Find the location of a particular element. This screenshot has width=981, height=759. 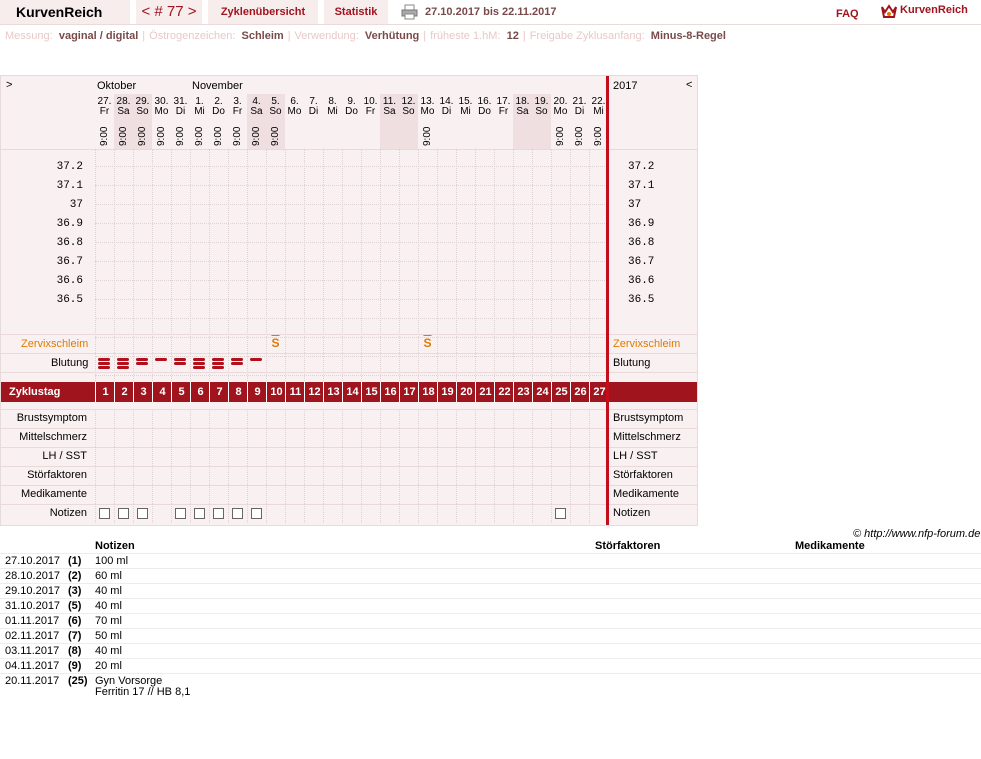

day-header: 15. Mi is located at coordinates (465, 107).